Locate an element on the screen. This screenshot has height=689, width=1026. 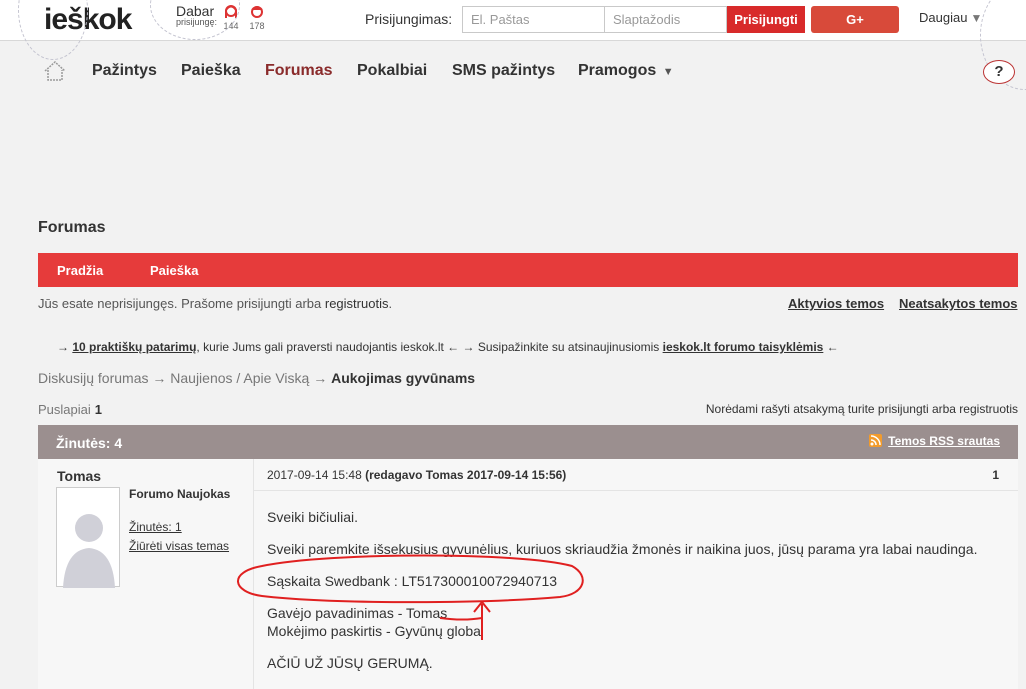
author-name: Tomas is located at coordinates (79, 476).